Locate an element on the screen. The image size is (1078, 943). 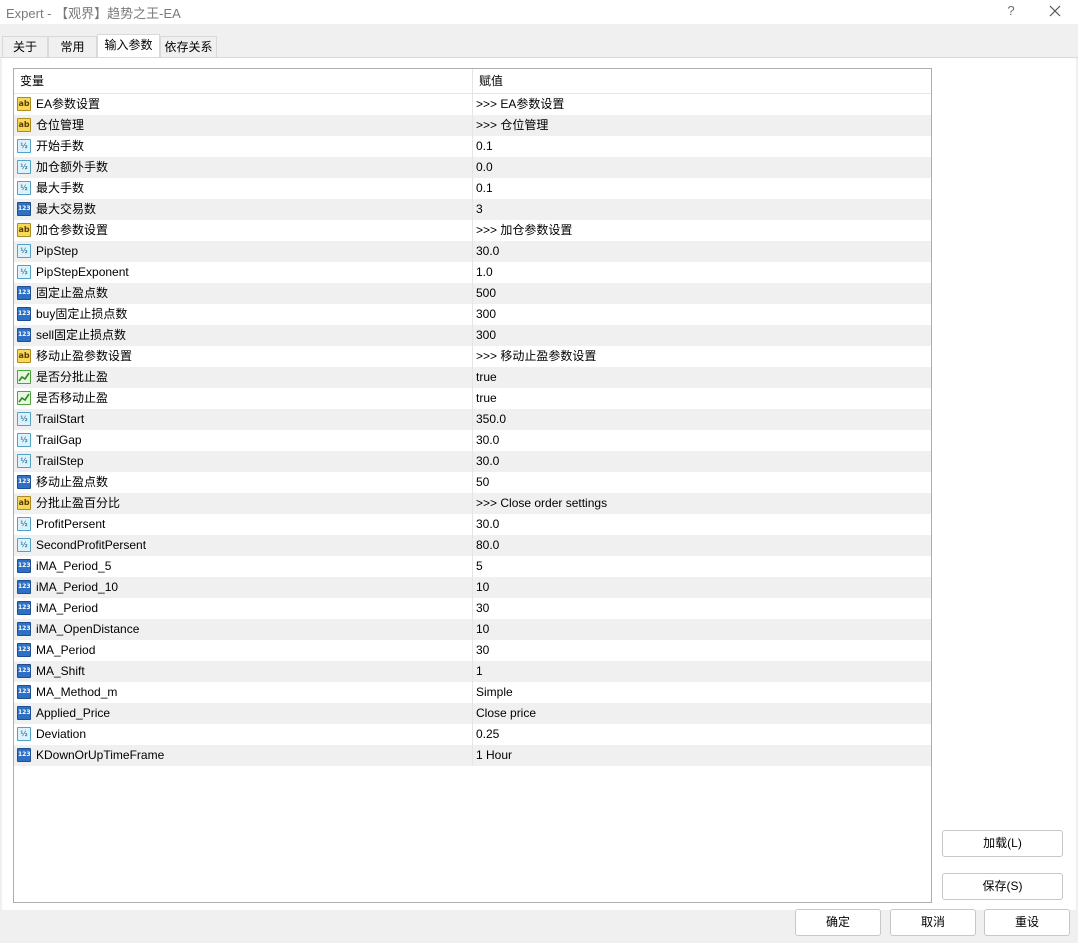
parameter-name-cell: ½ TrailStep is located at coordinates (243, 461).